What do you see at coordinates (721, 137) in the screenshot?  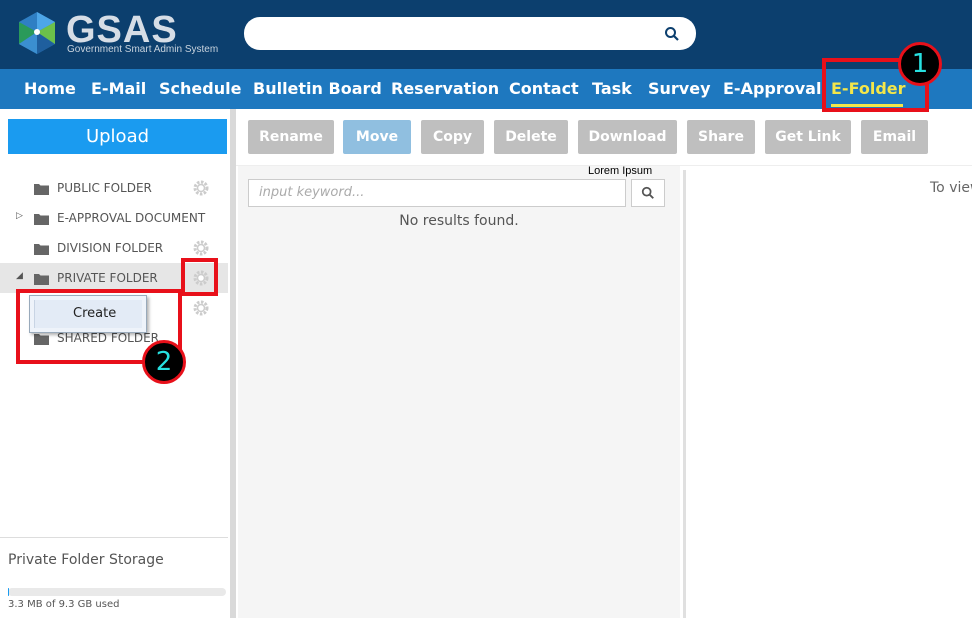 I see `share-button: Share` at bounding box center [721, 137].